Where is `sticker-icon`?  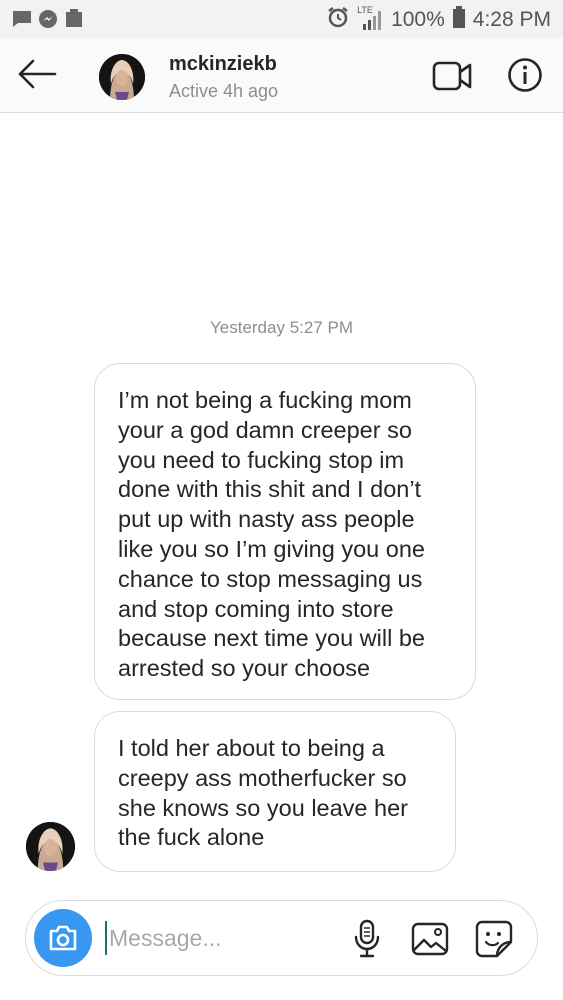
sticker-icon is located at coordinates (494, 939).